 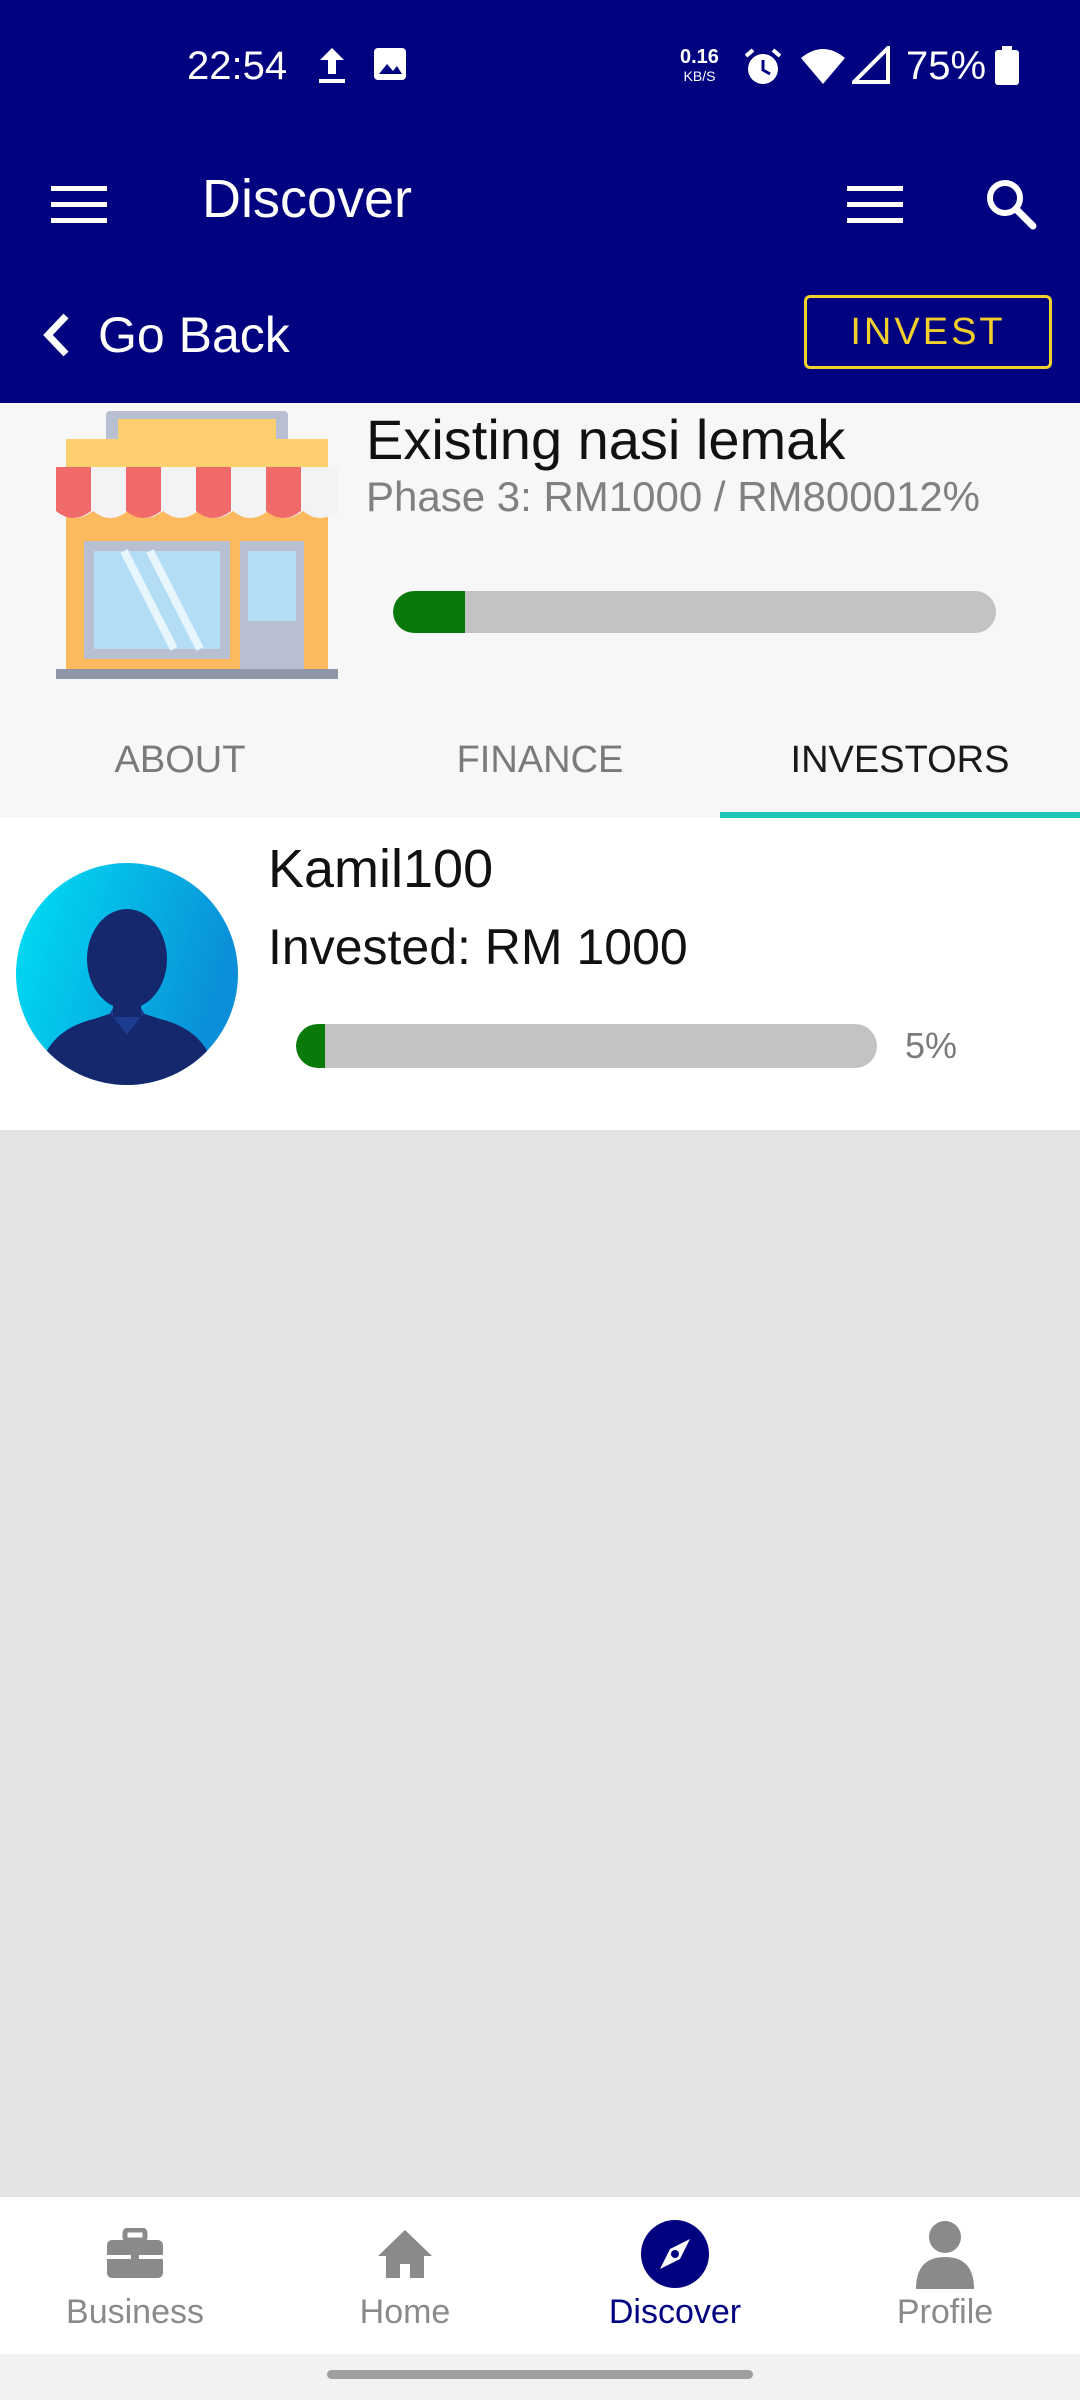 What do you see at coordinates (900, 760) in the screenshot?
I see `tab-investors: INVESTORS` at bounding box center [900, 760].